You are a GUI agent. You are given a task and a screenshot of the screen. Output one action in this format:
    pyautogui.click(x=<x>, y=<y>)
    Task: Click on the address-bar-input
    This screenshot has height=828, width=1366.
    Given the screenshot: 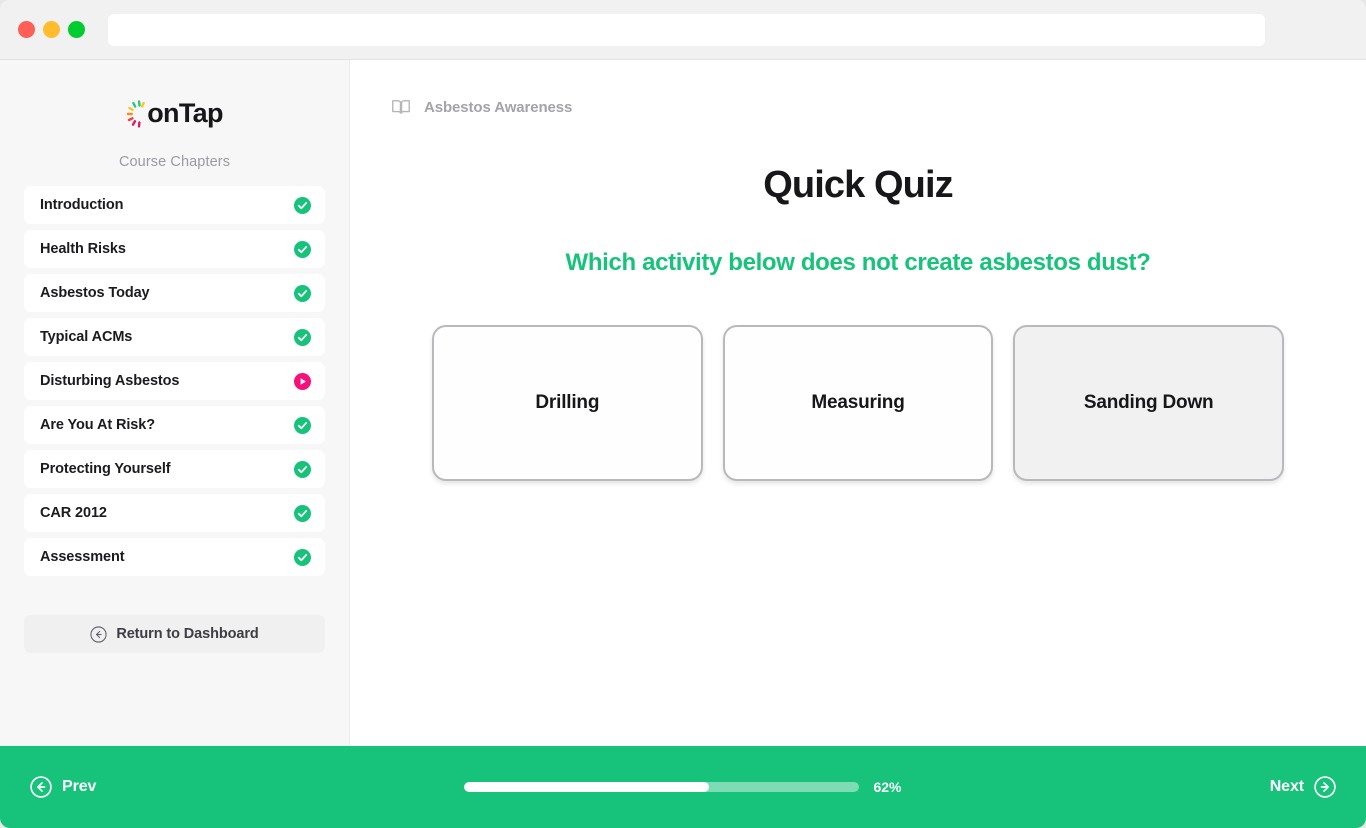 What is the action you would take?
    pyautogui.click(x=686, y=29)
    